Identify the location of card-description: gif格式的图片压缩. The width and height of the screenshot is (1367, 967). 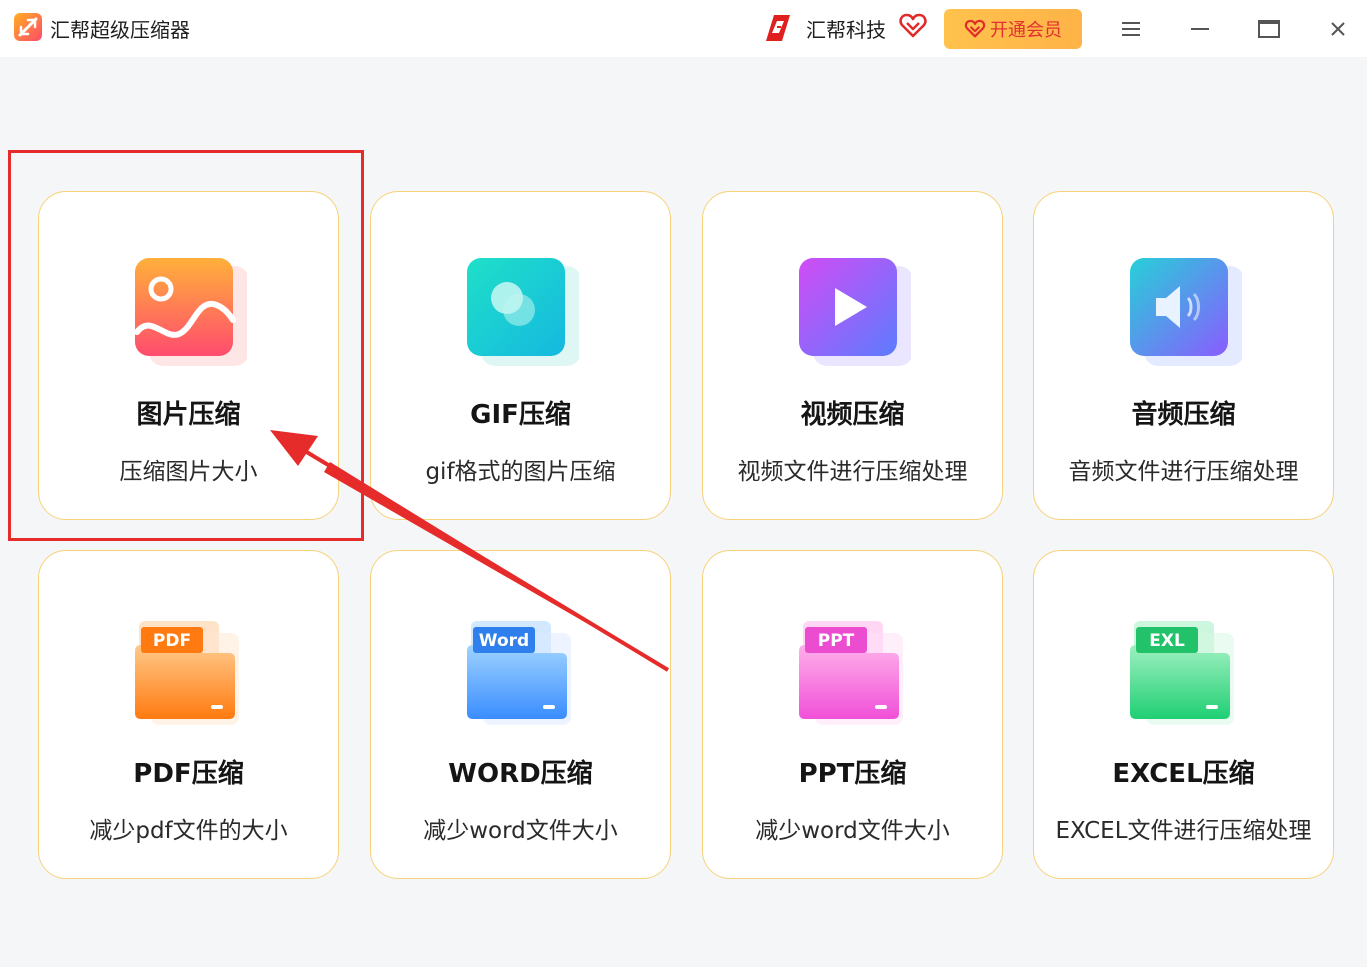
(520, 472).